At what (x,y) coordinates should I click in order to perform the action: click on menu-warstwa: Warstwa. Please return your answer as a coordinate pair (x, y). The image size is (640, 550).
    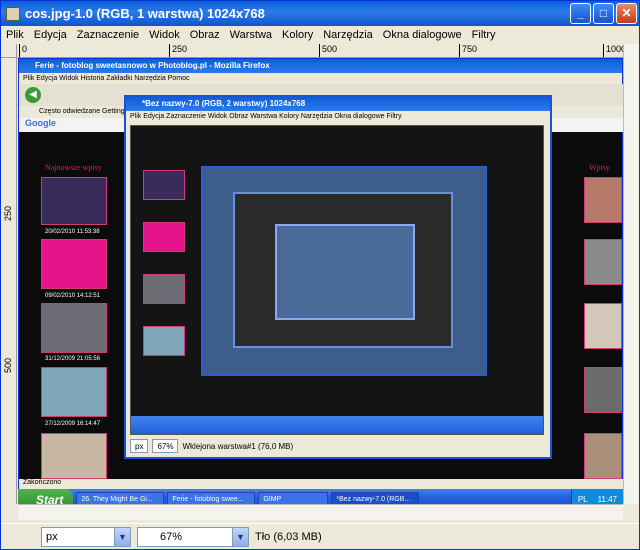
    Looking at the image, I should click on (251, 35).